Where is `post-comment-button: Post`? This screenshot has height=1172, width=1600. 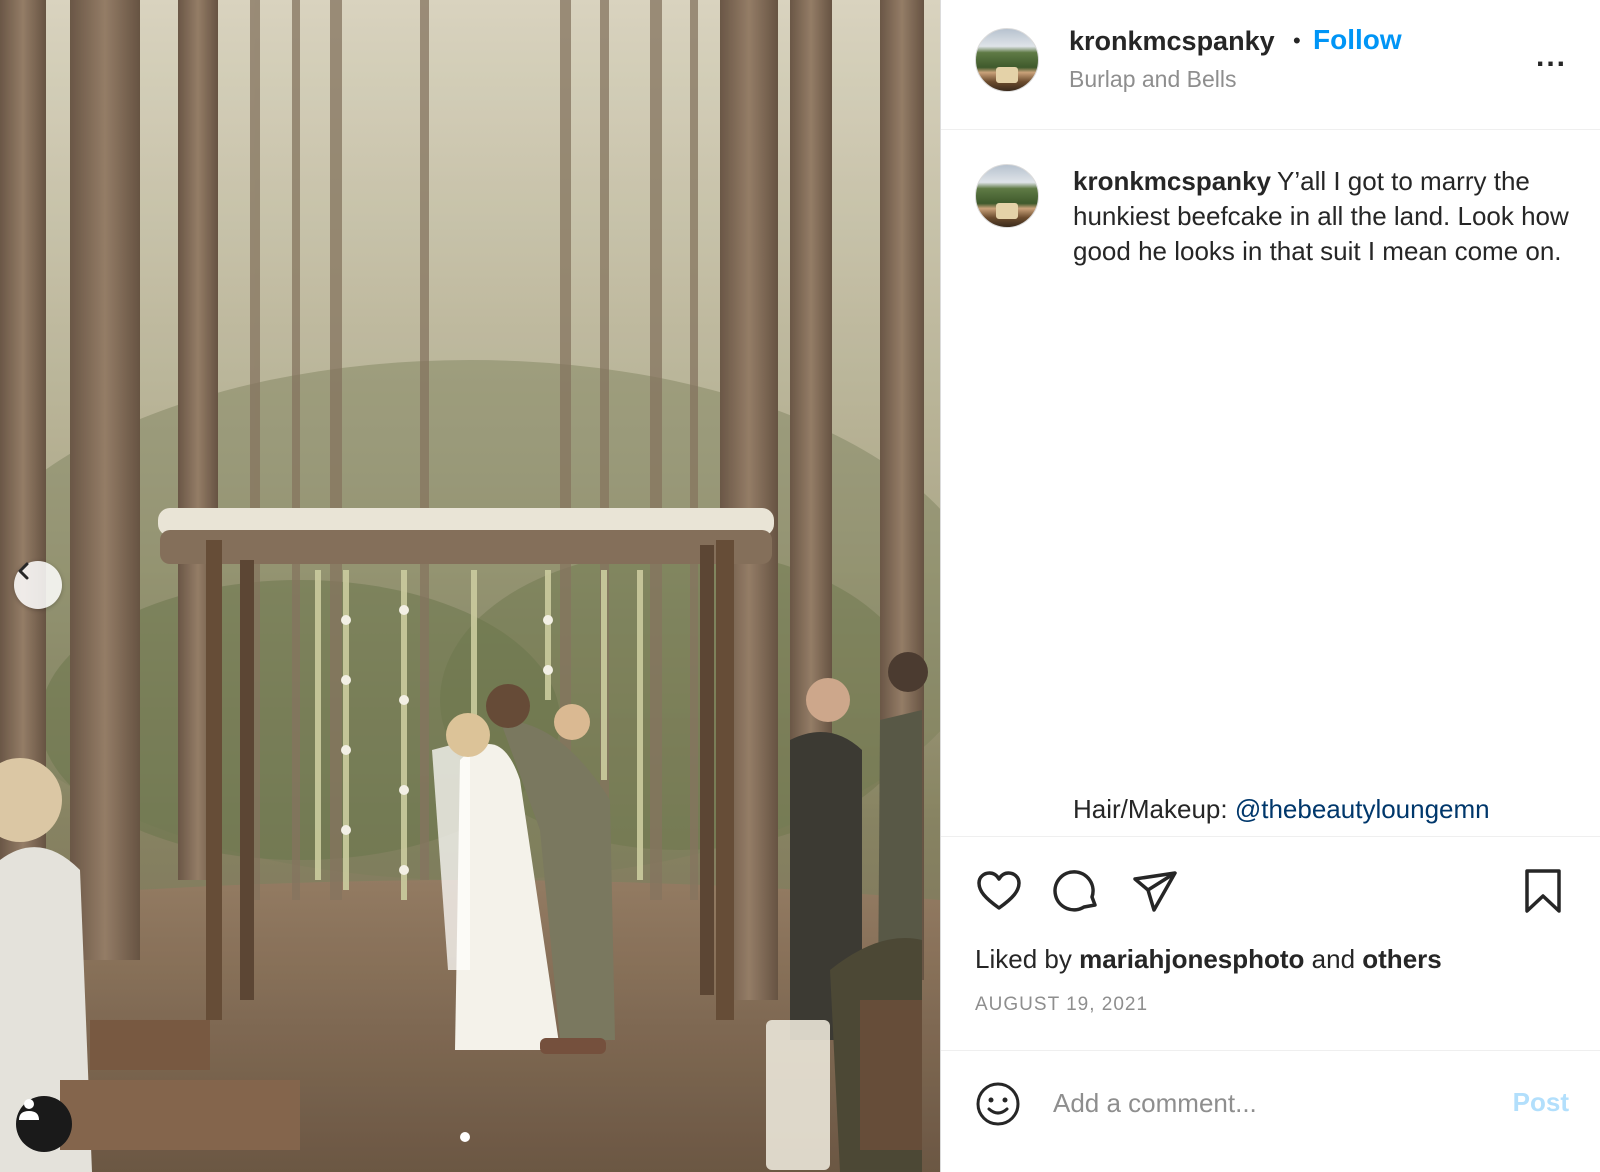 post-comment-button: Post is located at coordinates (1541, 1102).